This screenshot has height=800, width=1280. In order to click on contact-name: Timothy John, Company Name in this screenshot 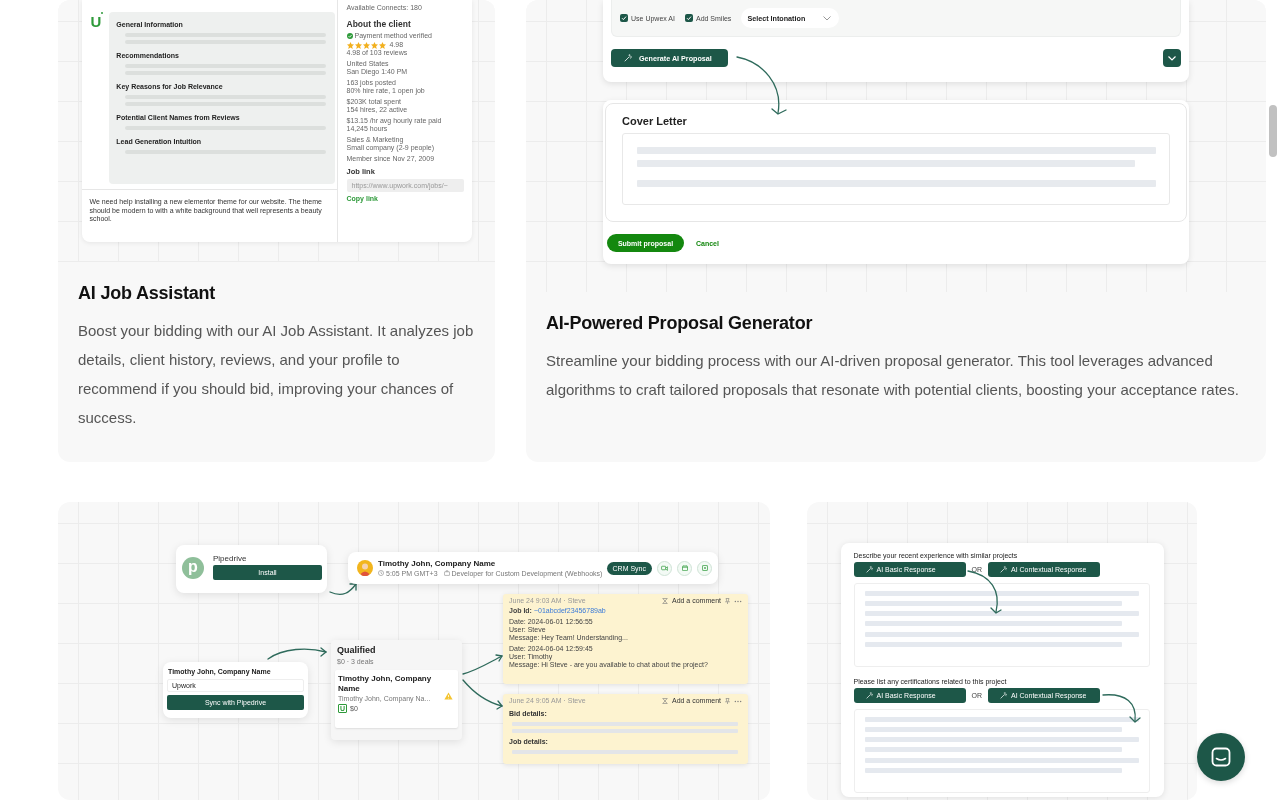, I will do `click(437, 563)`.